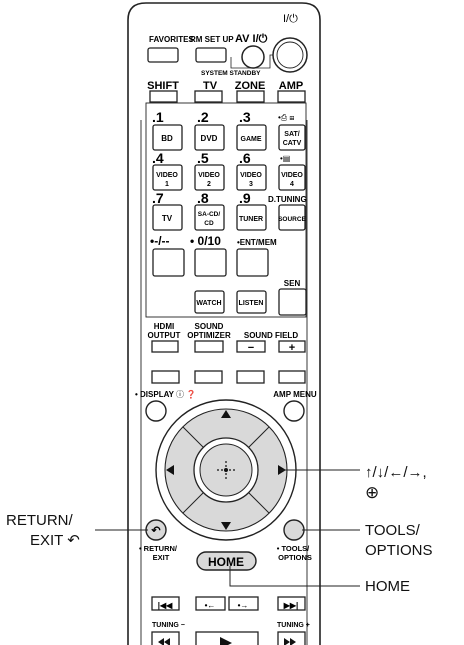 The width and height of the screenshot is (464, 645). I want to click on zone-button, so click(250, 96).